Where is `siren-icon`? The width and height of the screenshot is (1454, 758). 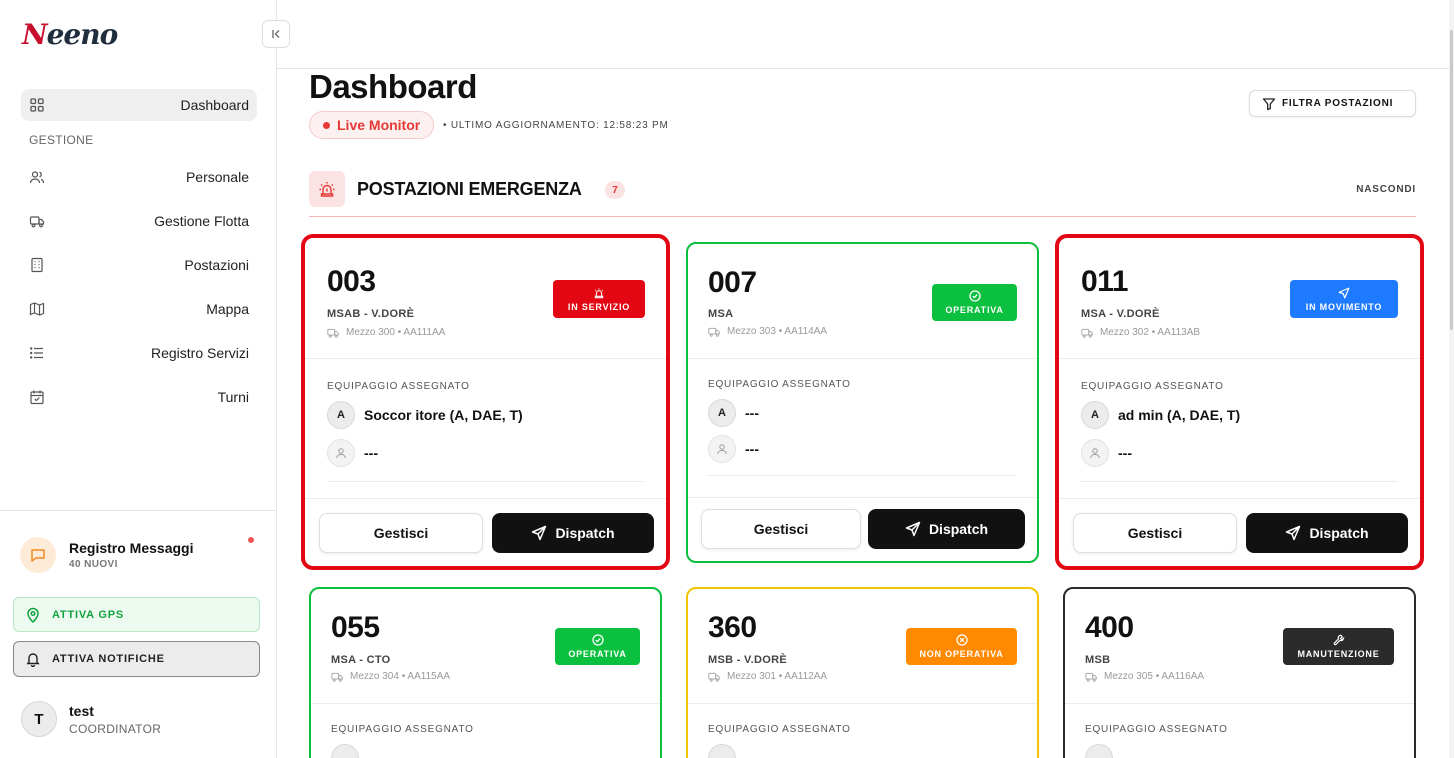 siren-icon is located at coordinates (599, 292).